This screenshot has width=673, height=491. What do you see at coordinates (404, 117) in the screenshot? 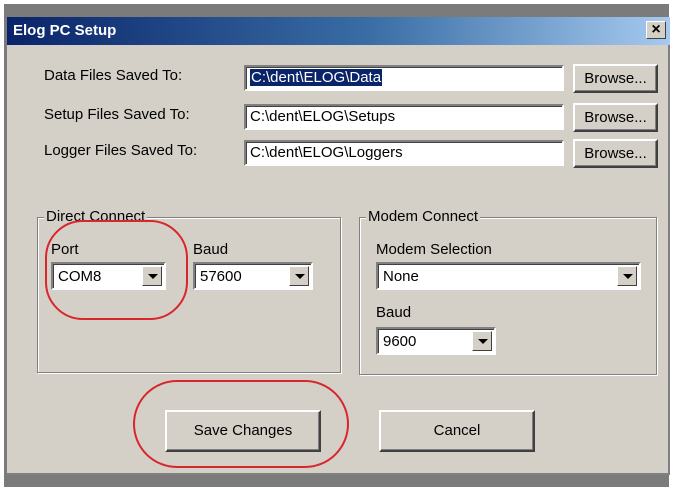
I see `setup-files-input: C:\dent\ELOG\Setups` at bounding box center [404, 117].